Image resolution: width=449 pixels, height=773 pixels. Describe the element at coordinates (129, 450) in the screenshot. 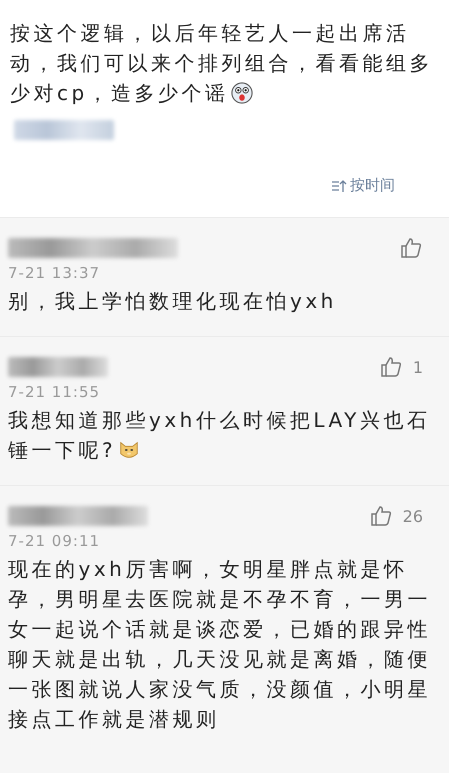

I see `dog-face-icon` at that location.